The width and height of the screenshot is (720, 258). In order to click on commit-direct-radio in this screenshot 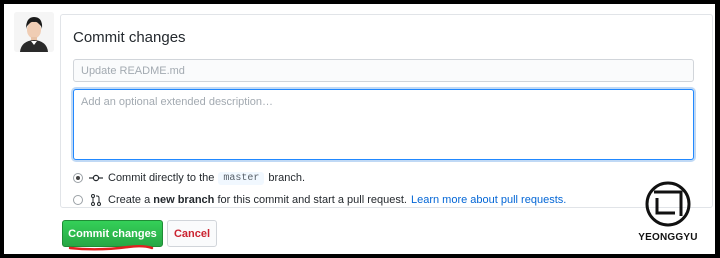, I will do `click(78, 178)`.